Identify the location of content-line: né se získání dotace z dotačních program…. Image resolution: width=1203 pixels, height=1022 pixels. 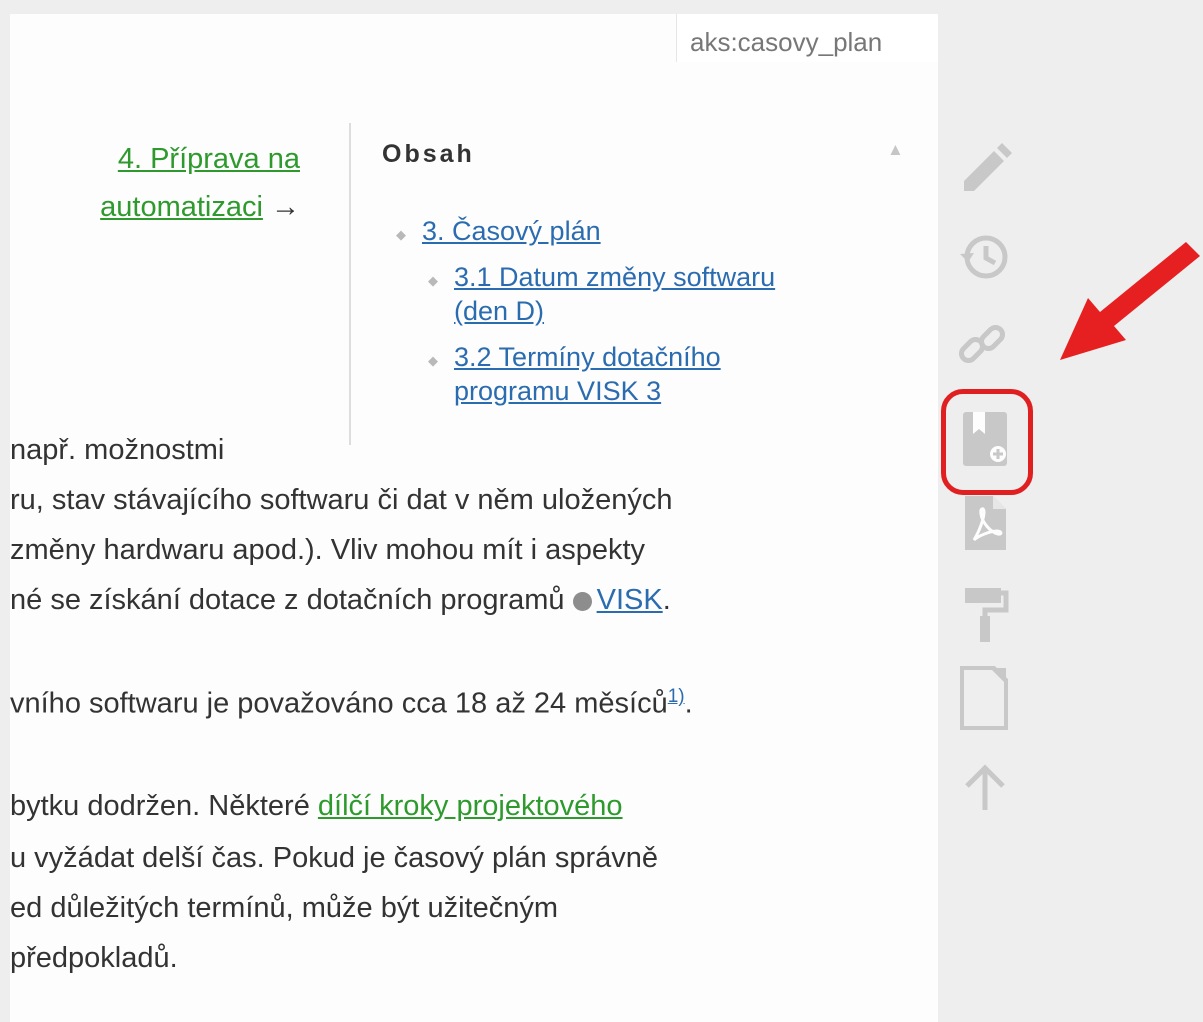
(340, 600).